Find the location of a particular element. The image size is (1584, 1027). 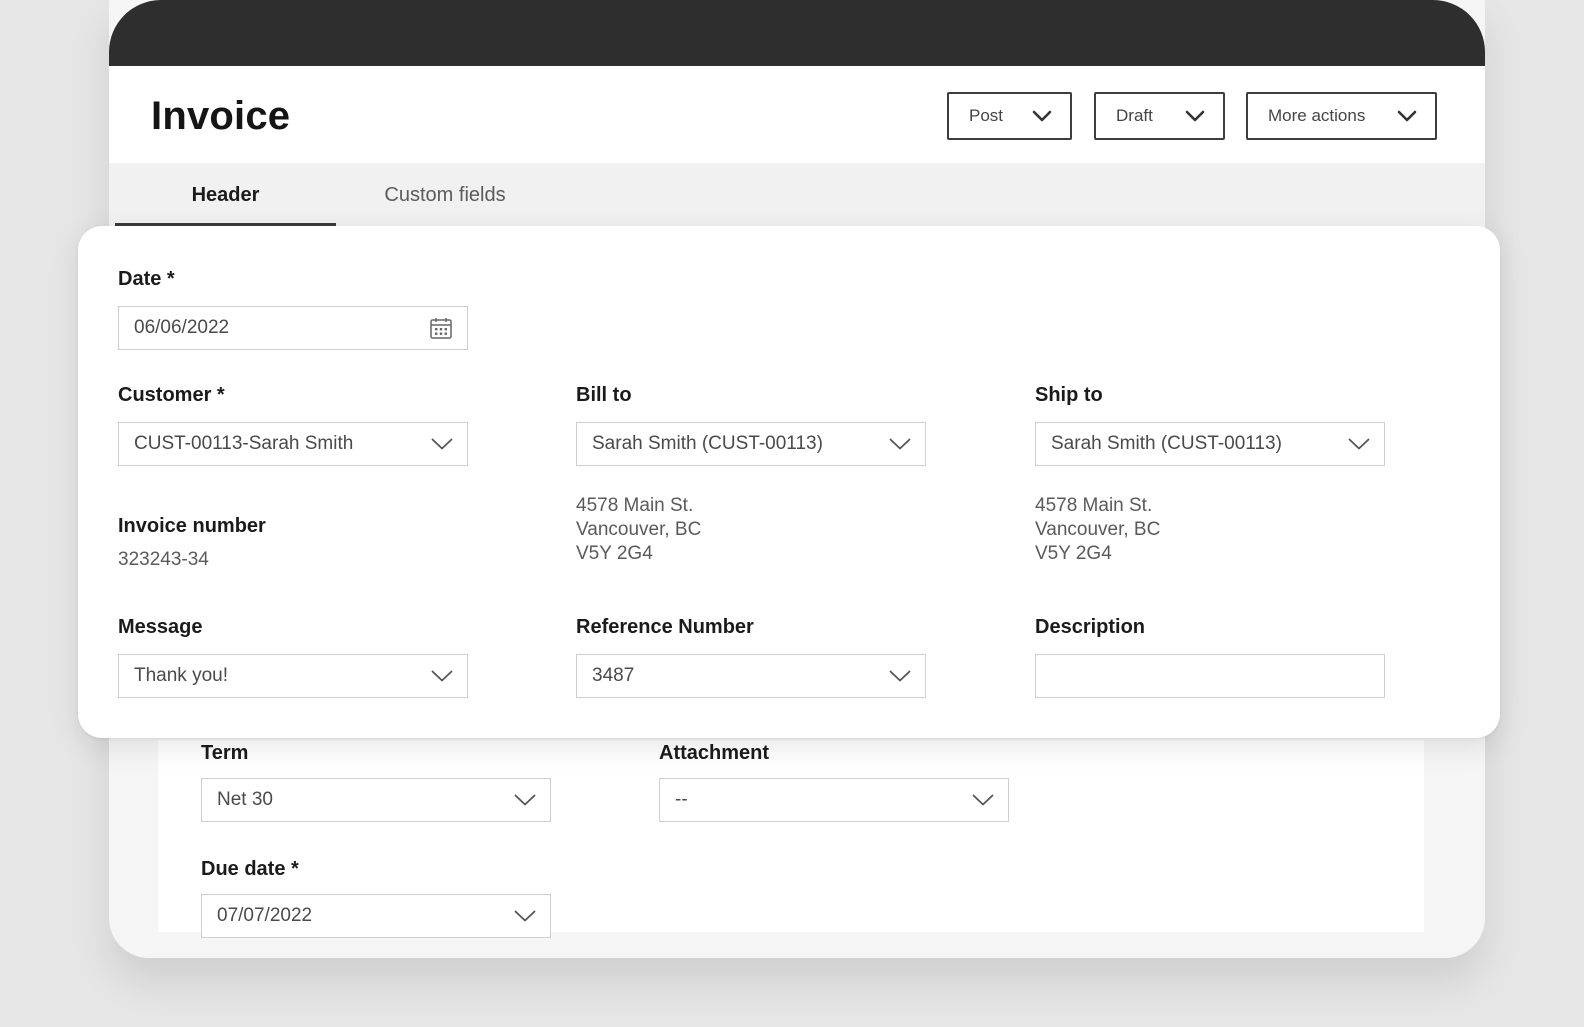

description-input is located at coordinates (1210, 676).